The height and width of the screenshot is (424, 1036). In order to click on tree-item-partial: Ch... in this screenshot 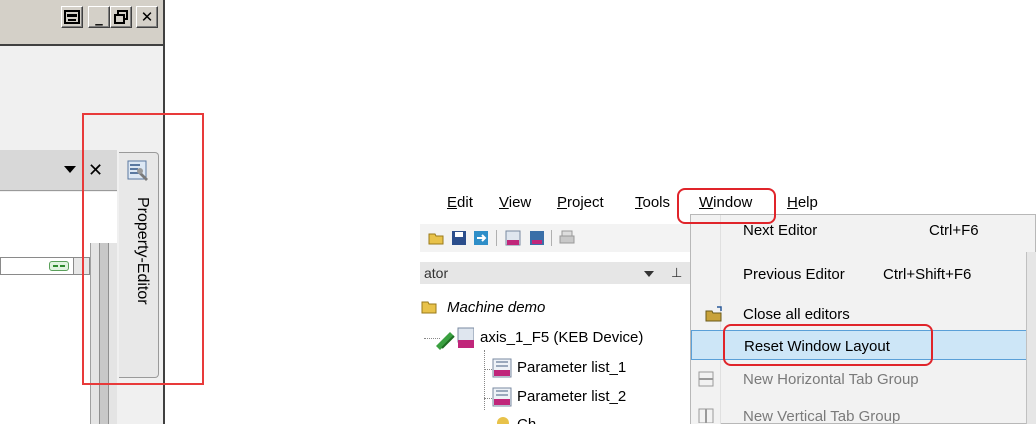, I will do `click(533, 420)`.